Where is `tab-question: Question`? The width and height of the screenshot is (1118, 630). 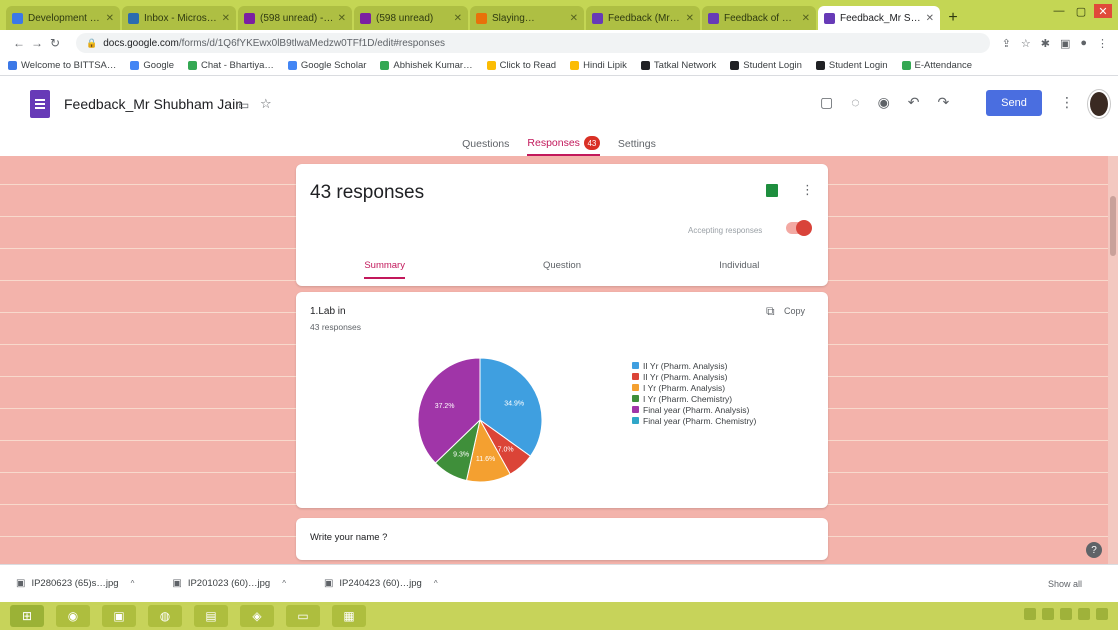 tab-question: Question is located at coordinates (561, 269).